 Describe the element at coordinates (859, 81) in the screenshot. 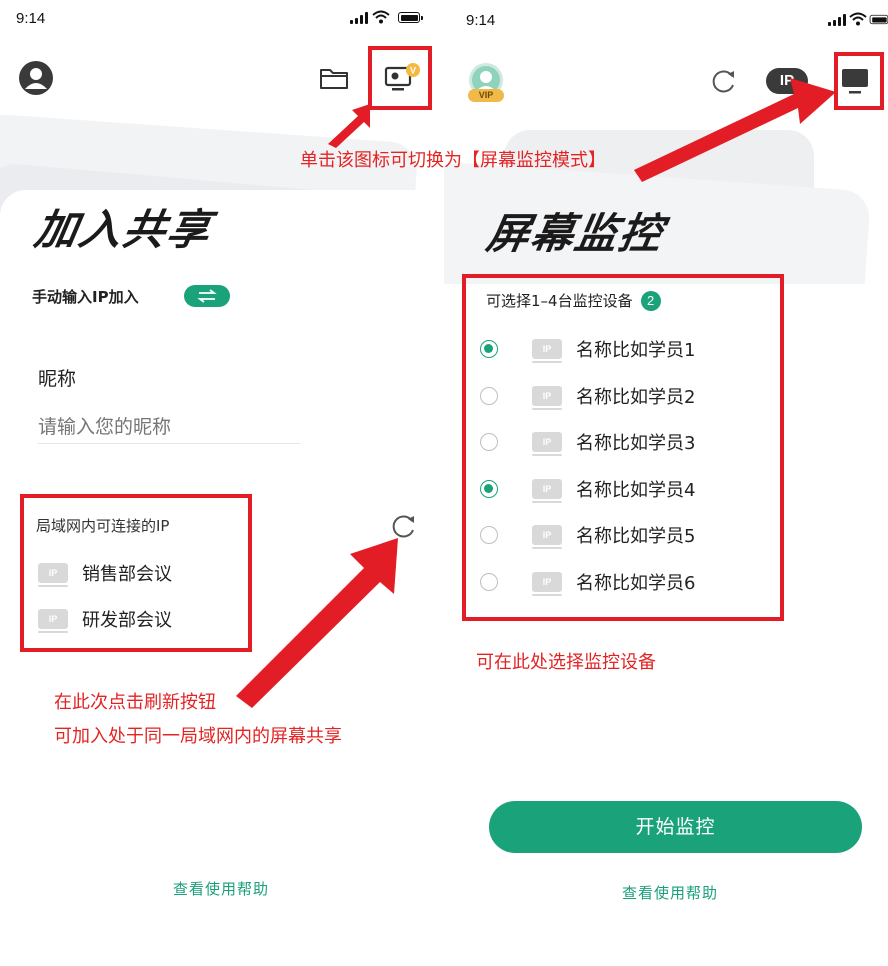

I see `monitor-mode-highlight` at that location.